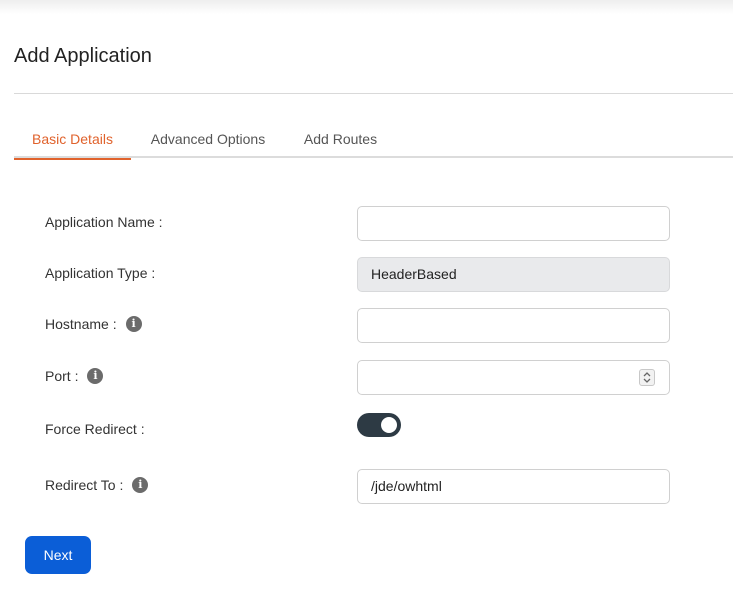  What do you see at coordinates (72, 141) in the screenshot?
I see `tab-basic-details: Basic Details` at bounding box center [72, 141].